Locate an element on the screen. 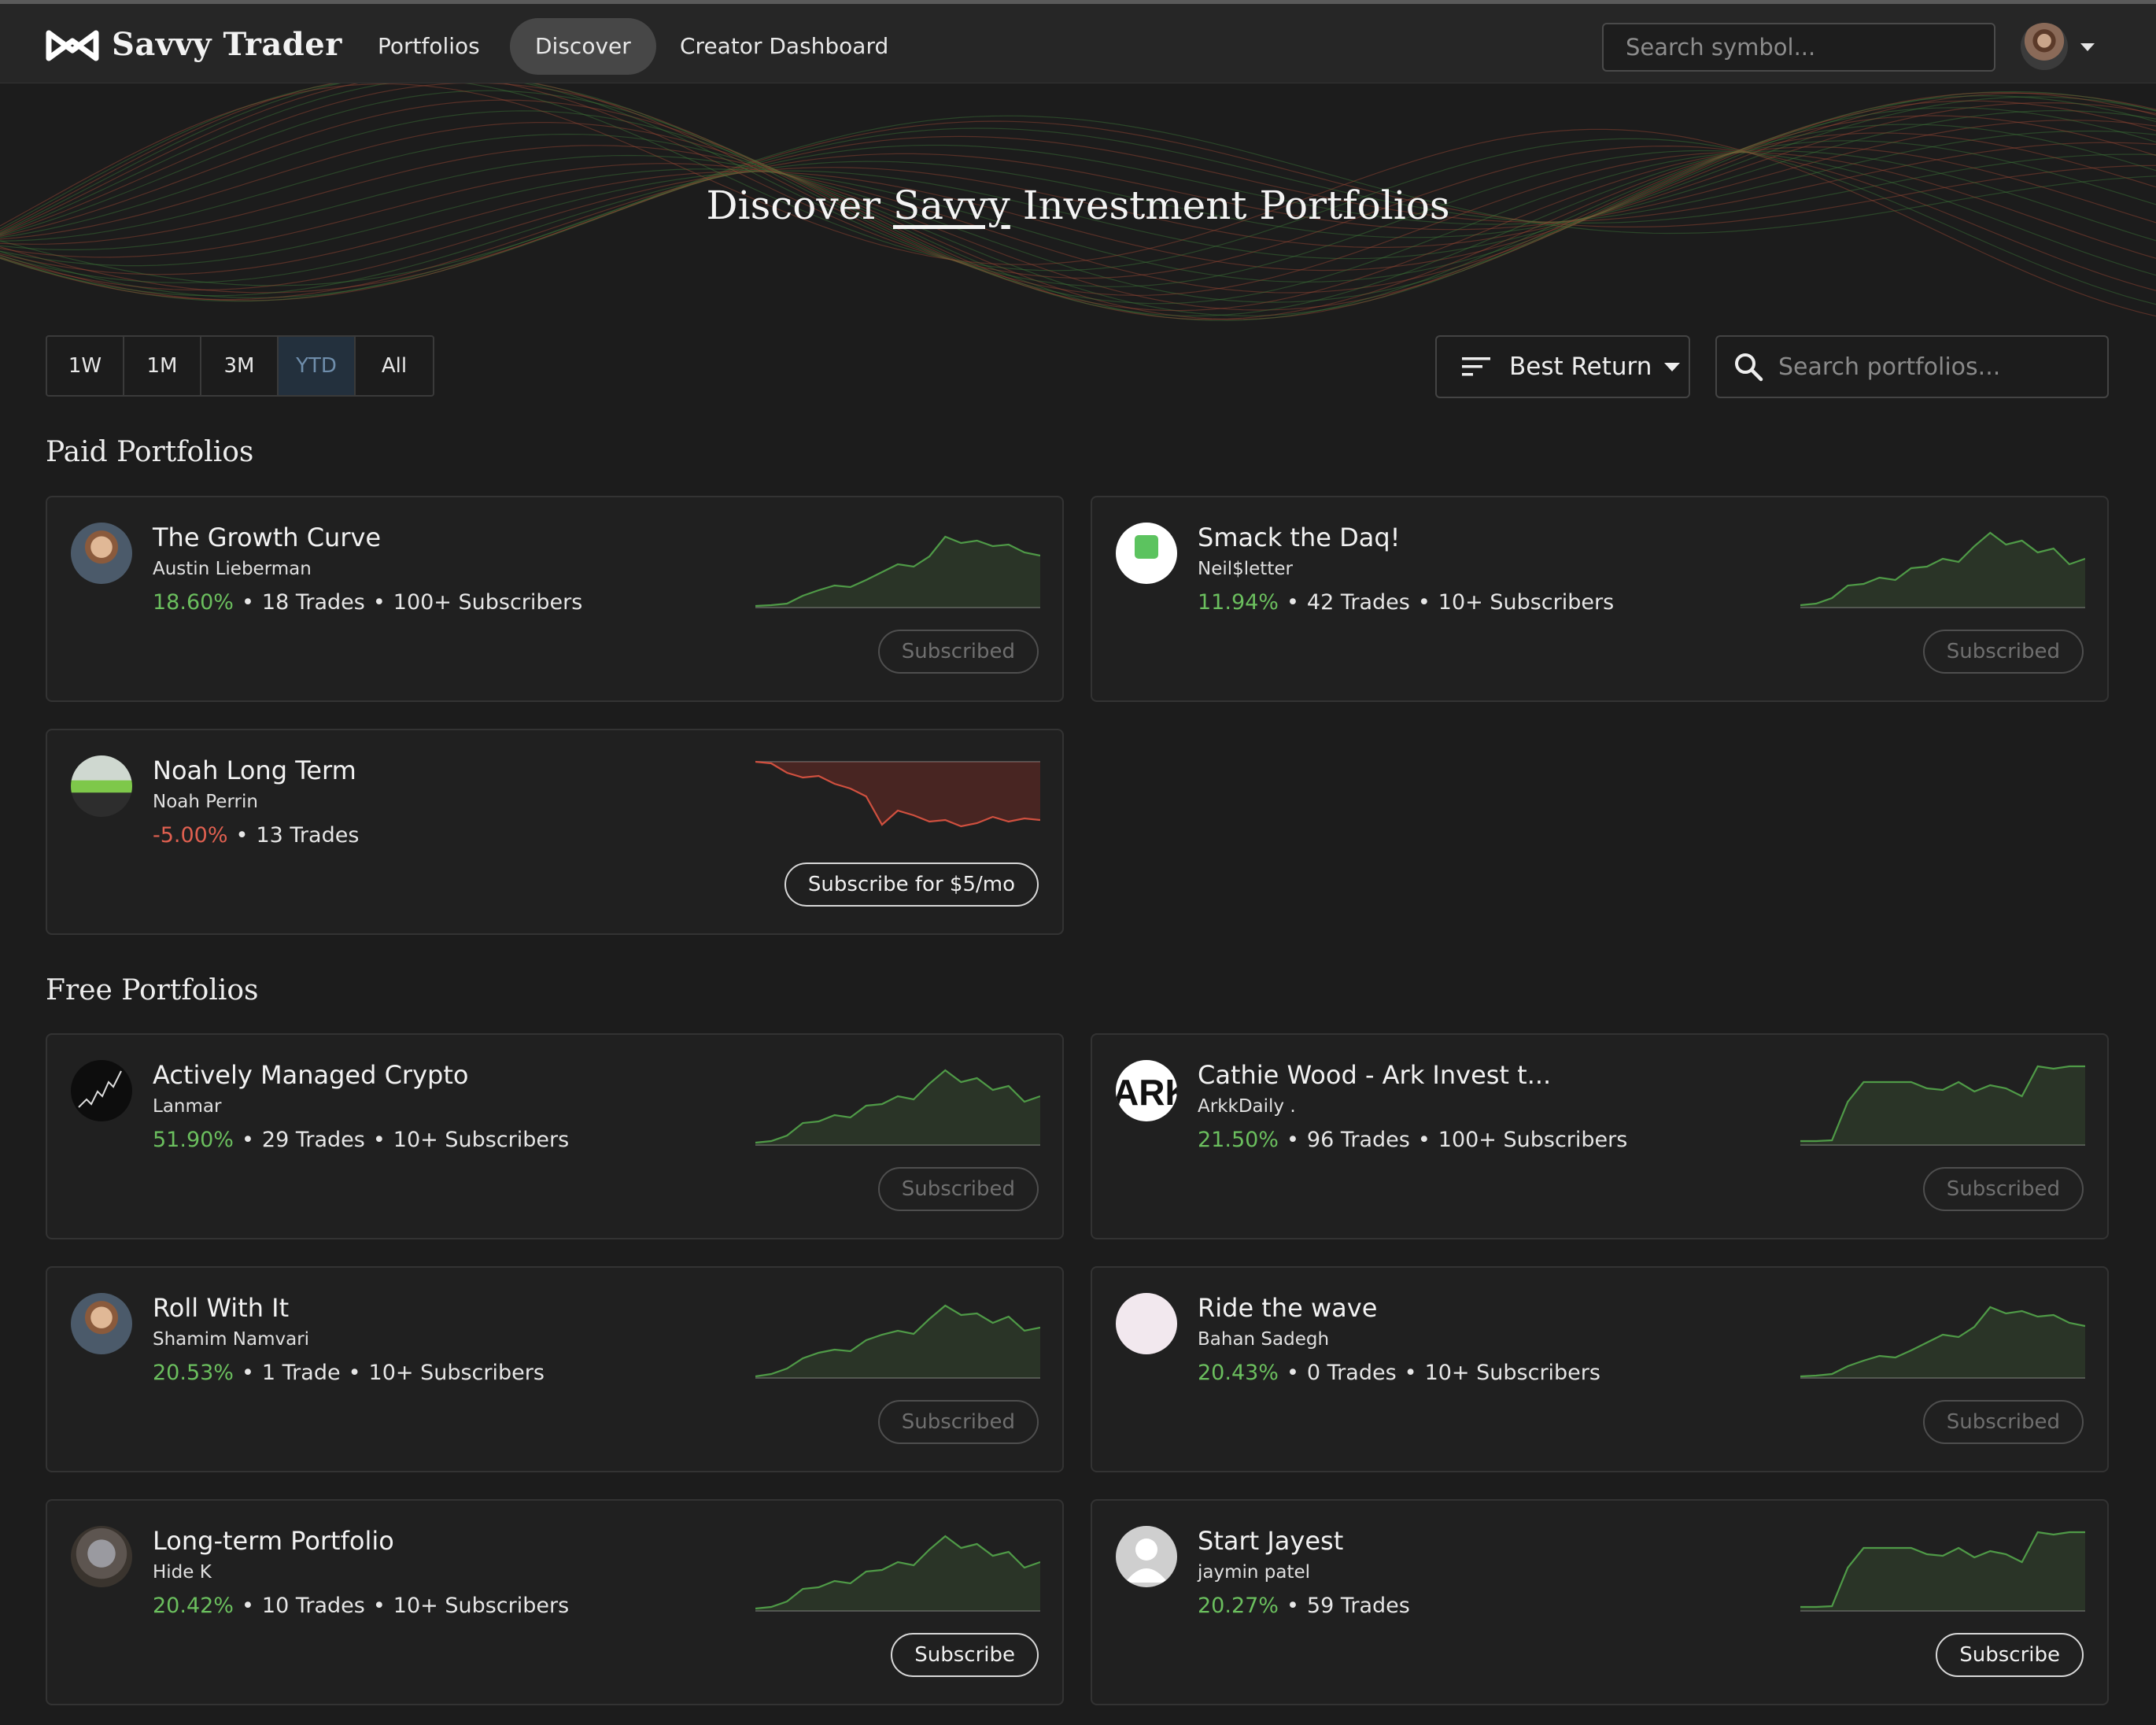 The image size is (2156, 1725). portfolio-name: Actively Managed Crypto is located at coordinates (310, 1075).